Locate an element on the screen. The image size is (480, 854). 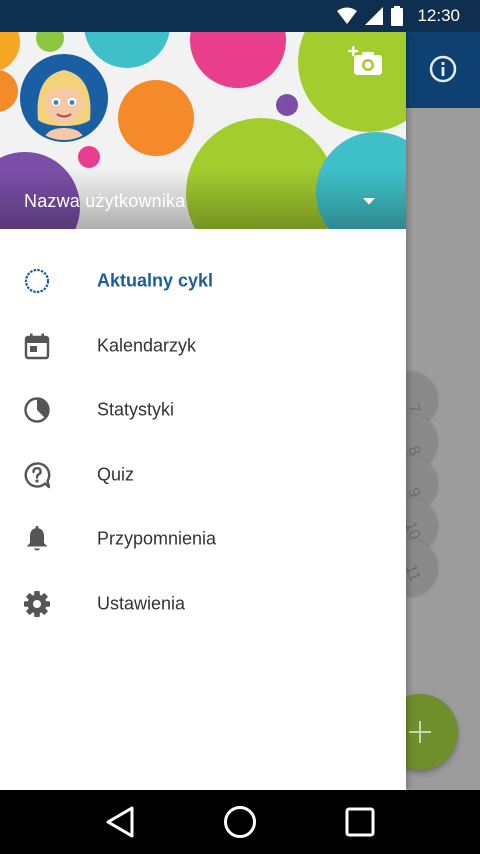
recent-apps-button is located at coordinates (360, 822).